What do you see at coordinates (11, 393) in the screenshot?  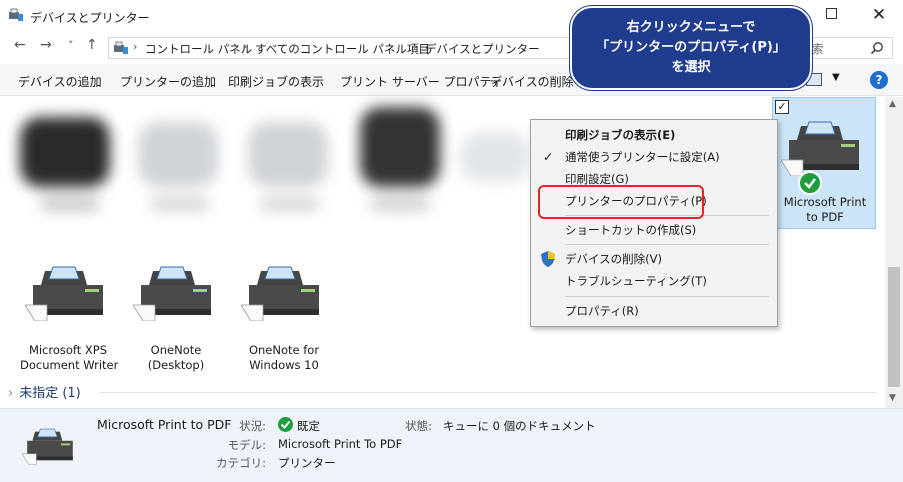 I see `chevron-right-icon: ›` at bounding box center [11, 393].